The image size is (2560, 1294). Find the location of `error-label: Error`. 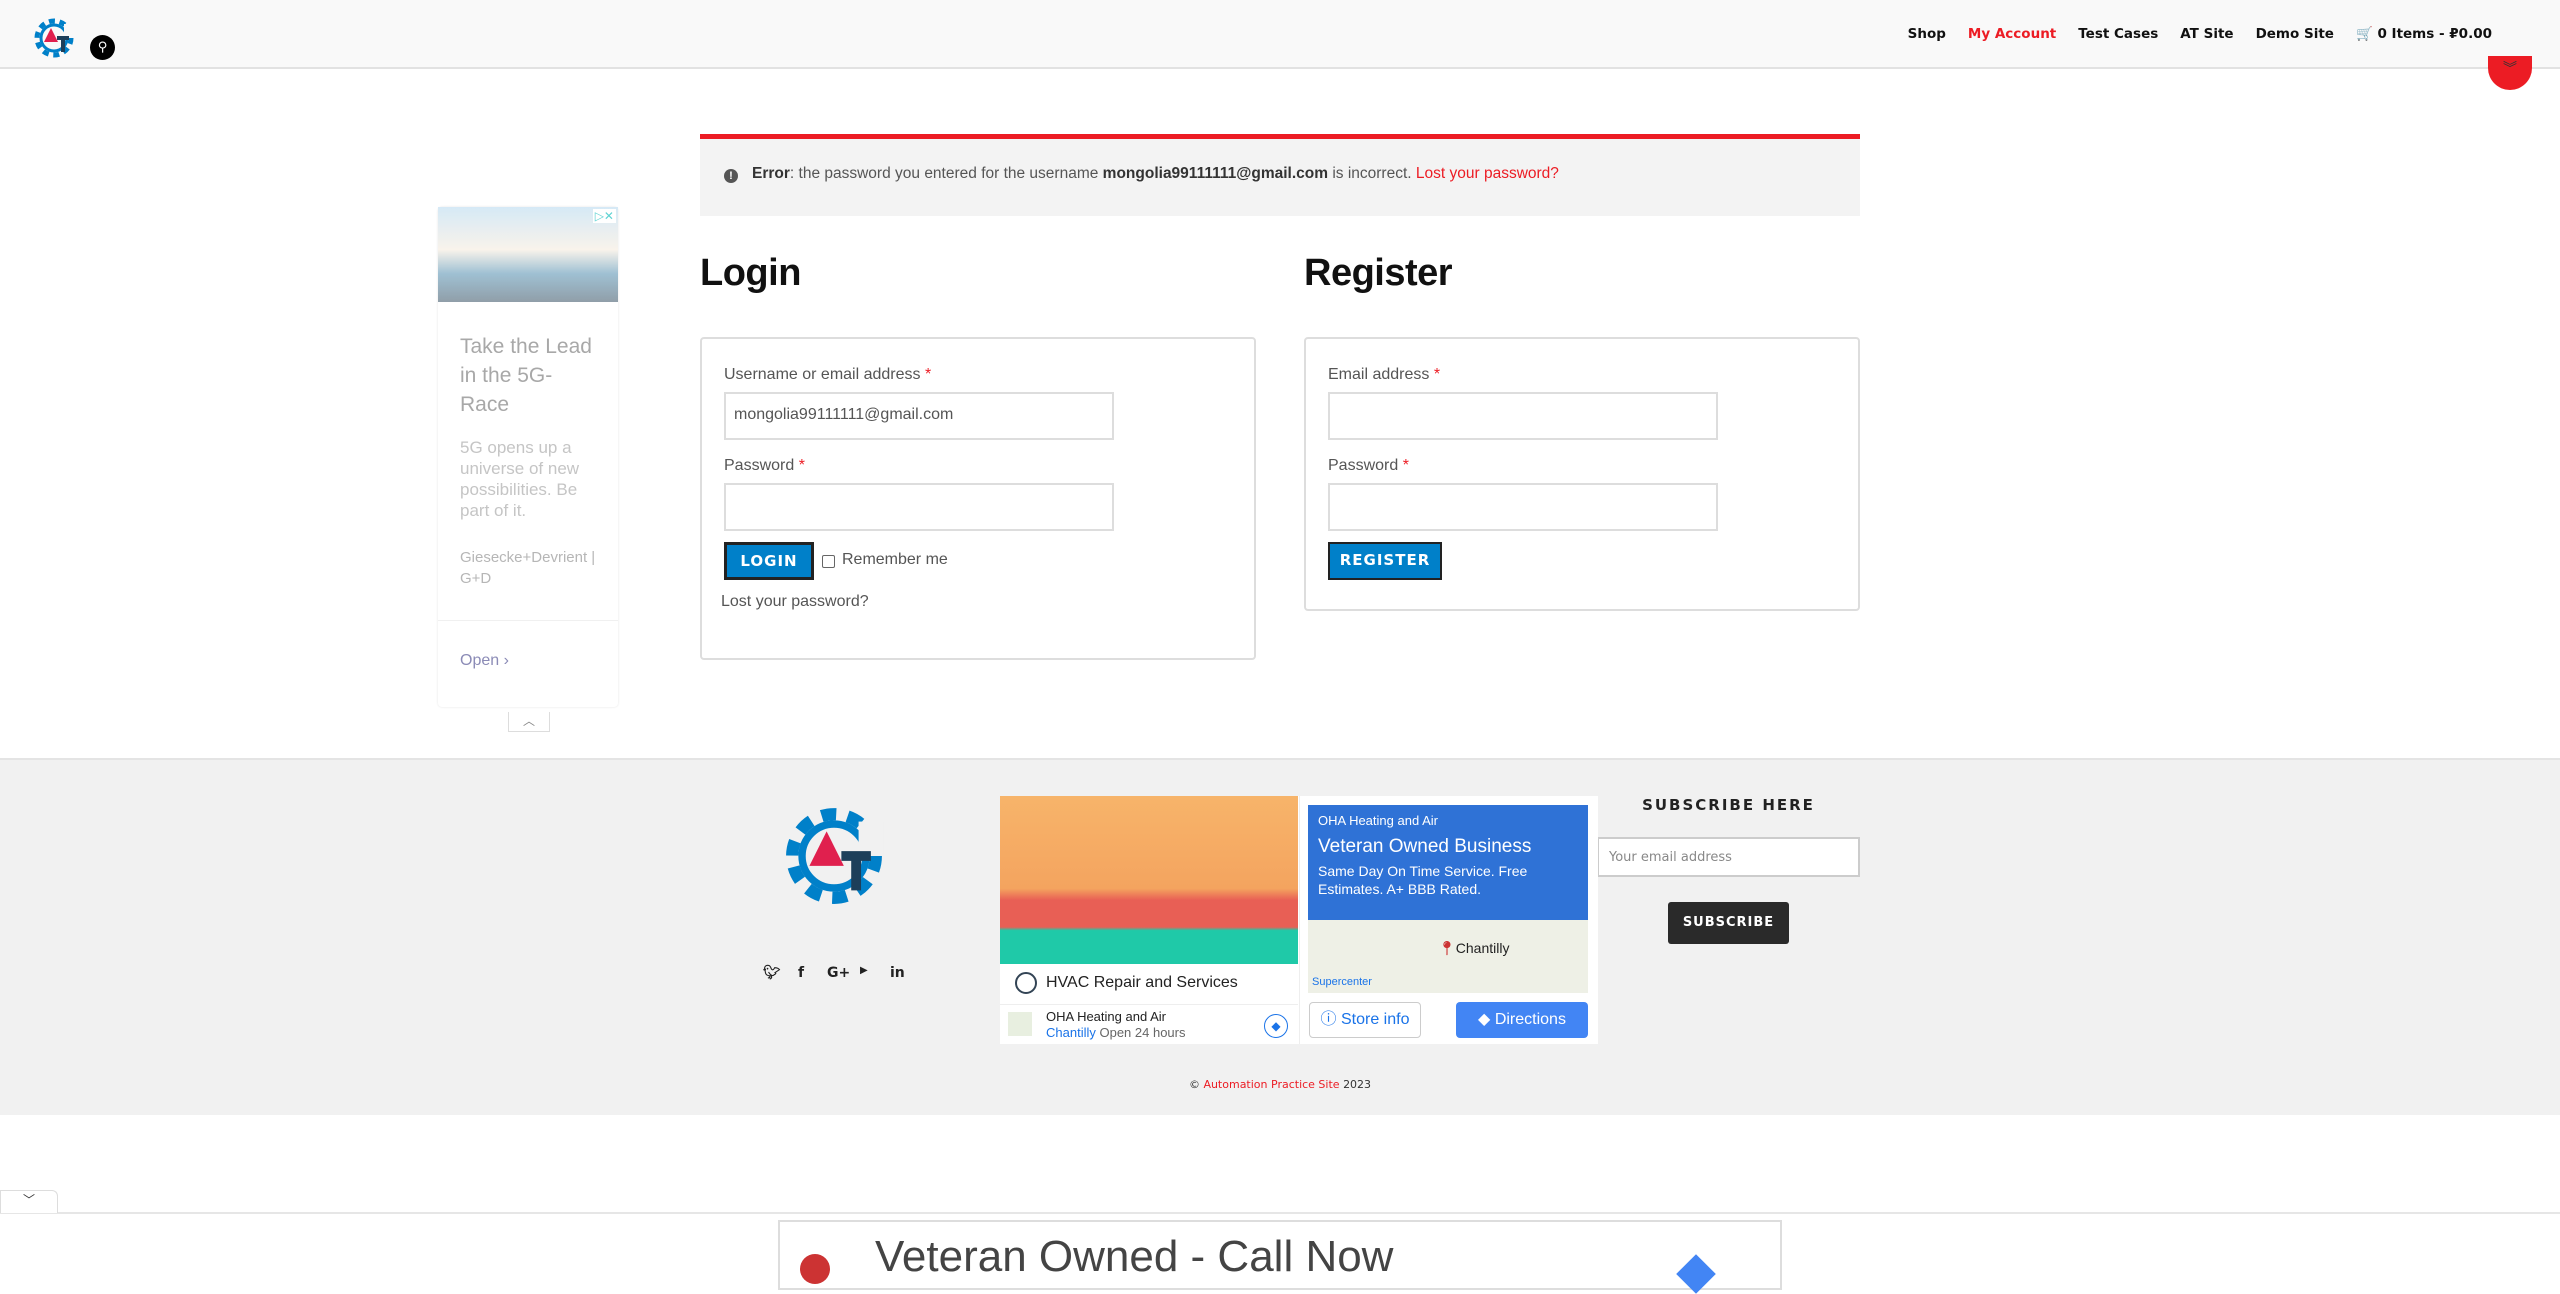

error-label: Error is located at coordinates (771, 173).